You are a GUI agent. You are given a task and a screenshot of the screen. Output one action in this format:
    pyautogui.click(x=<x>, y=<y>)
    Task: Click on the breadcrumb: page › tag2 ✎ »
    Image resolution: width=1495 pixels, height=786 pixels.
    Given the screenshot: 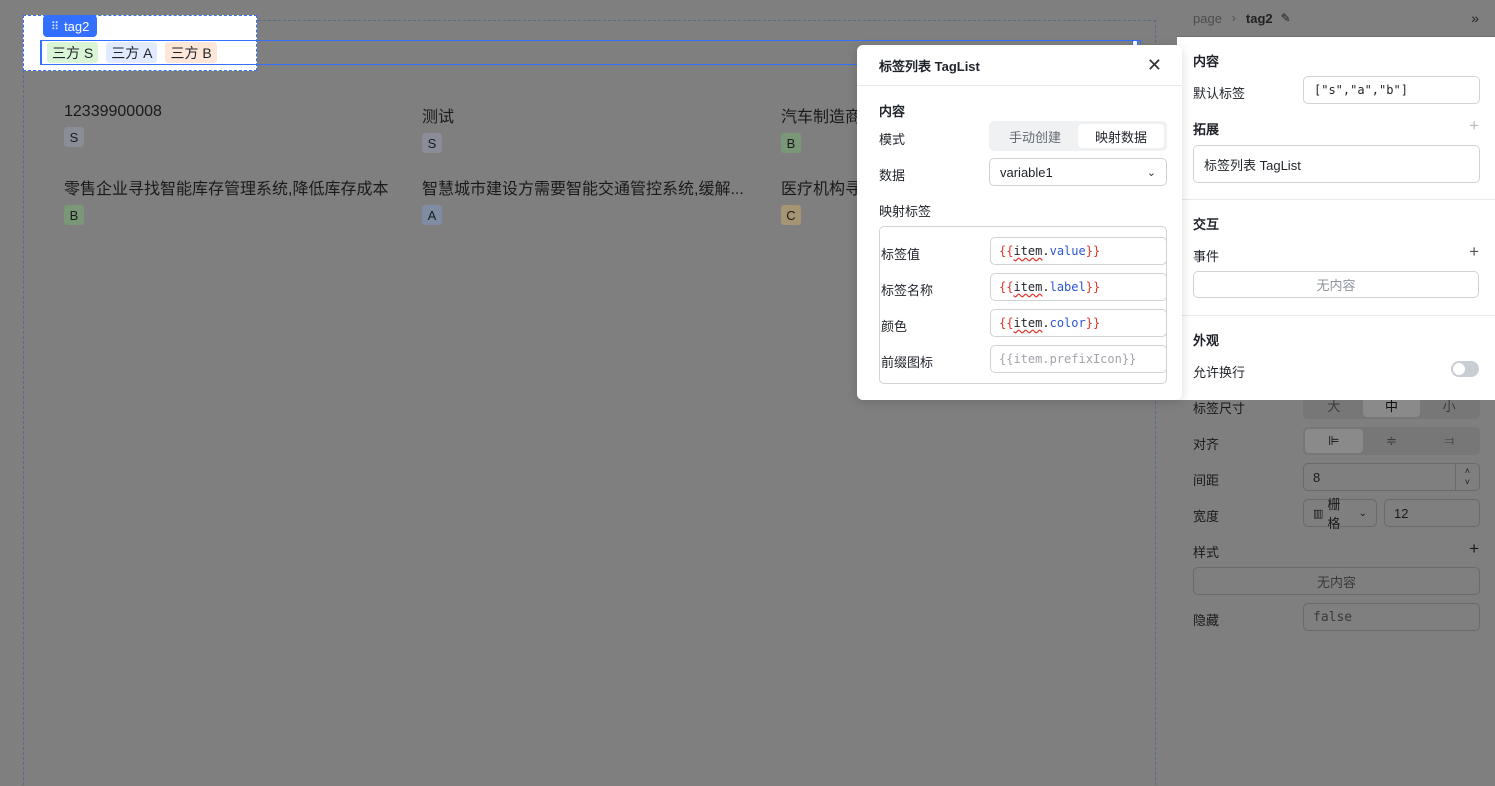 What is the action you would take?
    pyautogui.click(x=1336, y=18)
    